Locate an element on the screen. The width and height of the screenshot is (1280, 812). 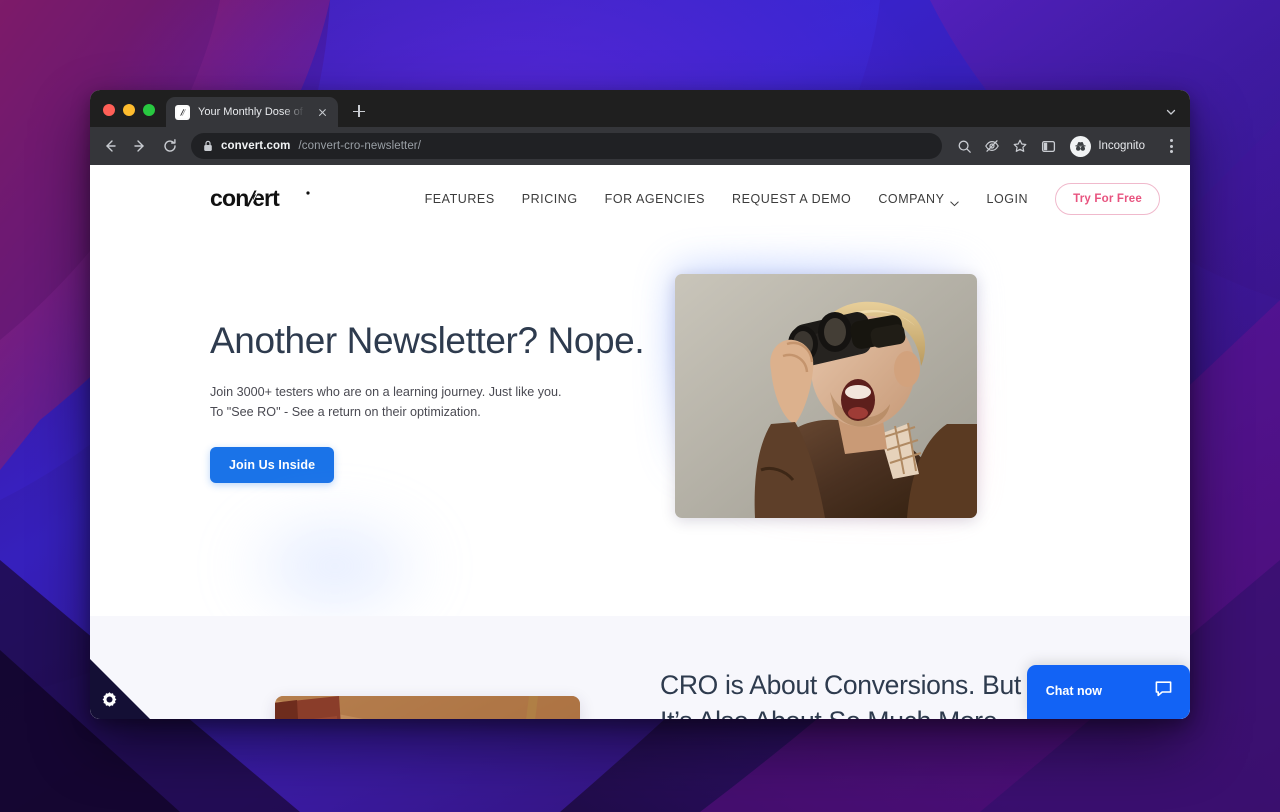
nav-item-for-agencies: FOR AGENCIES is located at coordinates (655, 199).